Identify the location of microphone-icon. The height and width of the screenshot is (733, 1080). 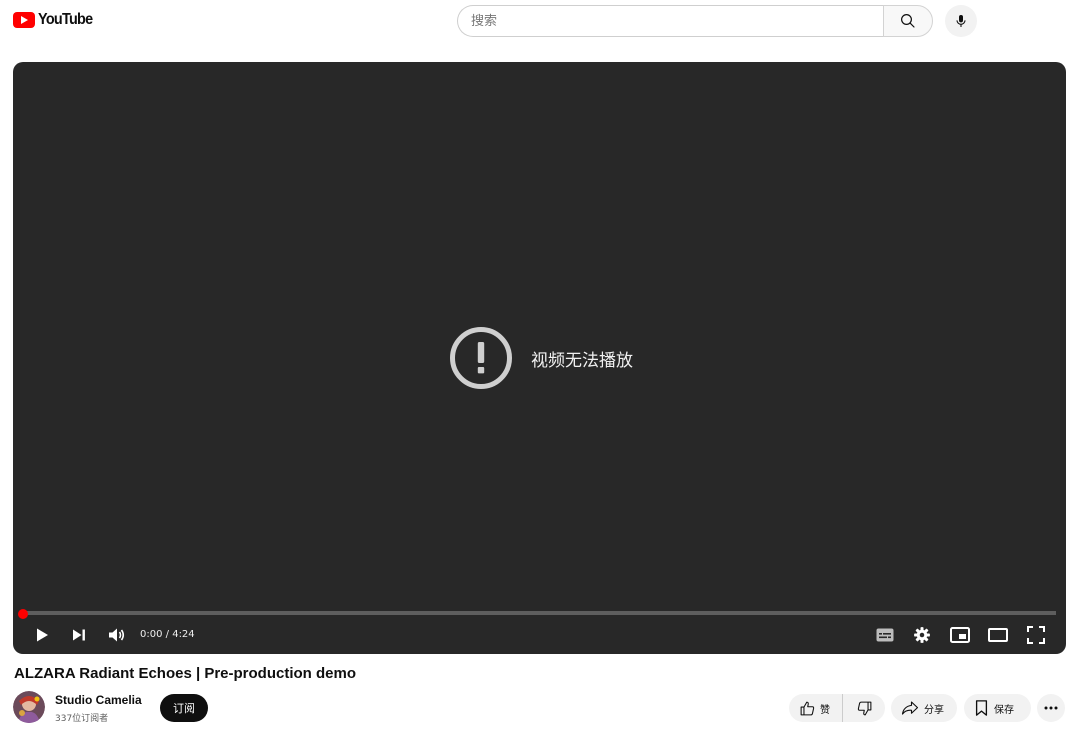
(961, 21).